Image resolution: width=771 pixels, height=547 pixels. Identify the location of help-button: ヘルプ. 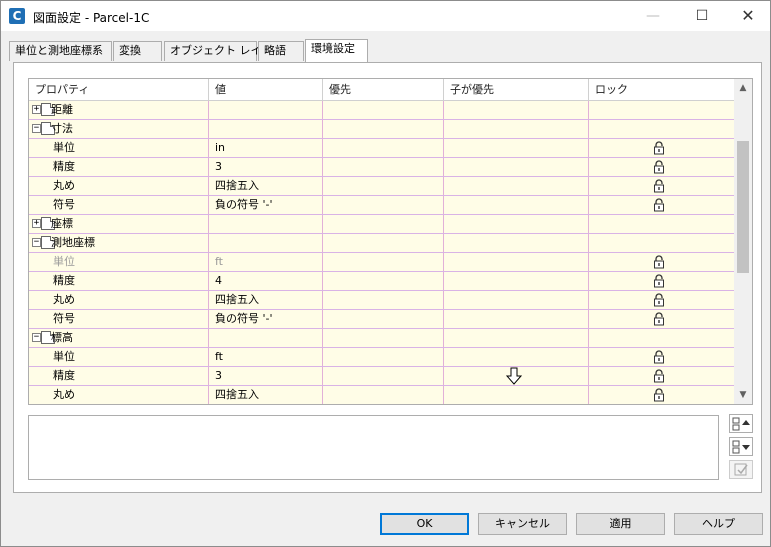
(718, 524).